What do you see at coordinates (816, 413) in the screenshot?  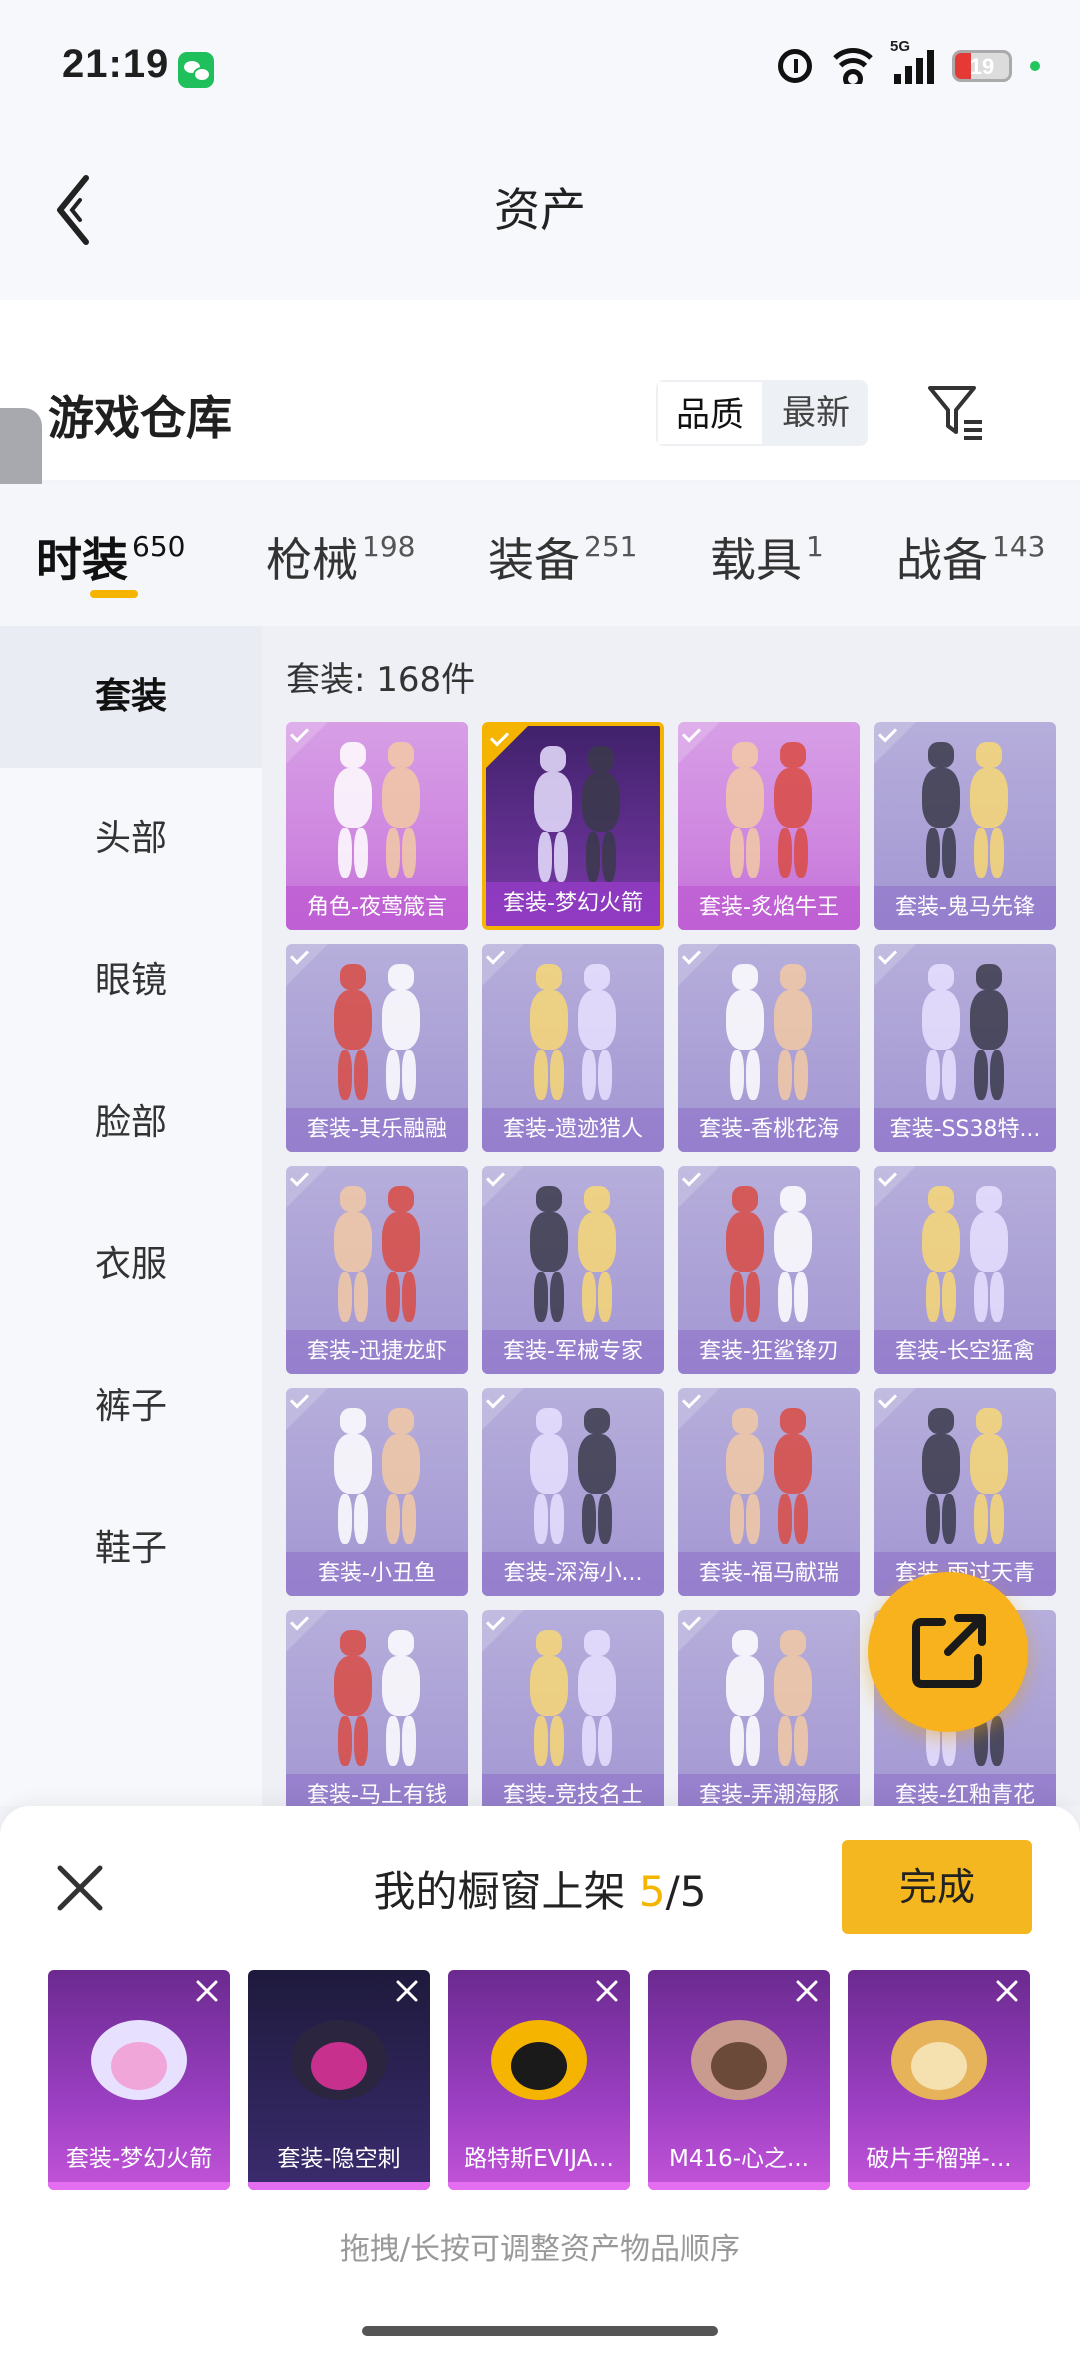 I see `sort-latest-option: 最新` at bounding box center [816, 413].